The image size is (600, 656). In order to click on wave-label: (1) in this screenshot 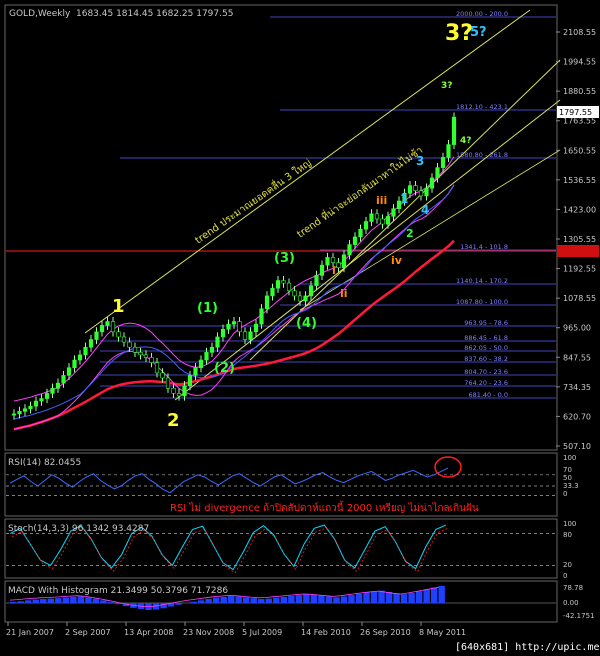, I will do `click(207, 308)`.